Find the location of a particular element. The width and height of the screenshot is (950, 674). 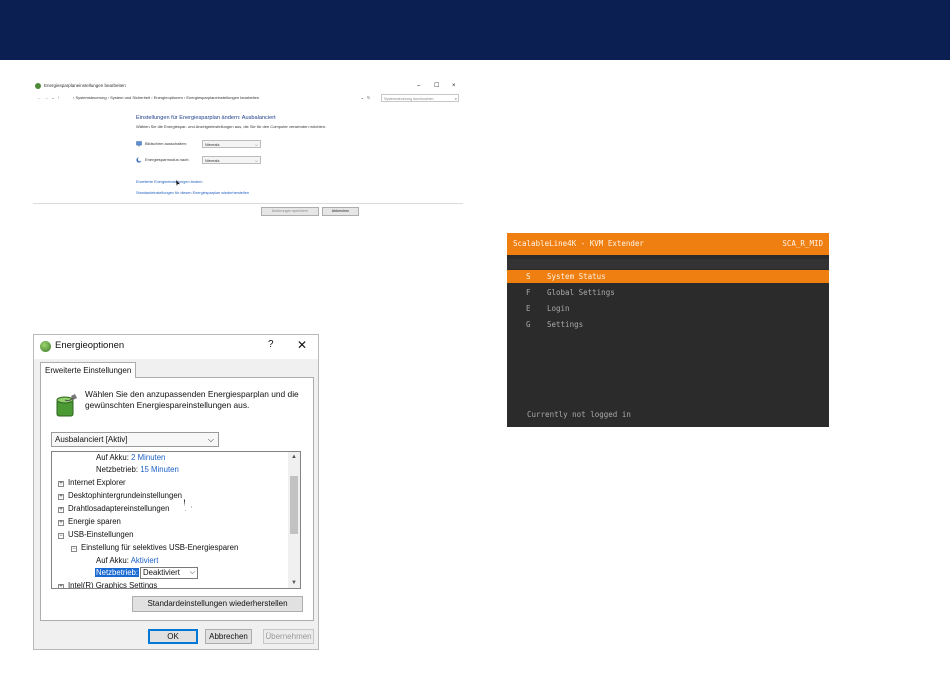

tree-item-intel-graphics: + Intel(R) Graphics Settings is located at coordinates (108, 584).